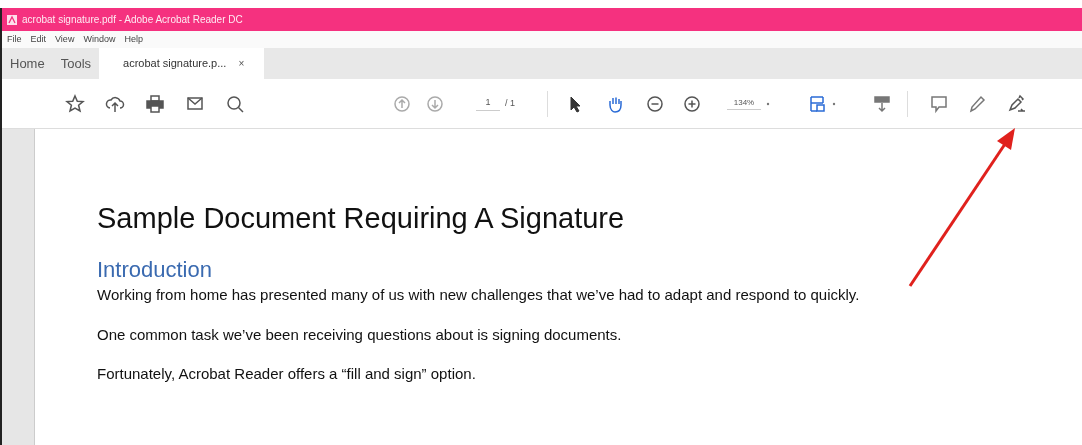 This screenshot has width=1082, height=445. Describe the element at coordinates (155, 103) in the screenshot. I see `print-icon` at that location.